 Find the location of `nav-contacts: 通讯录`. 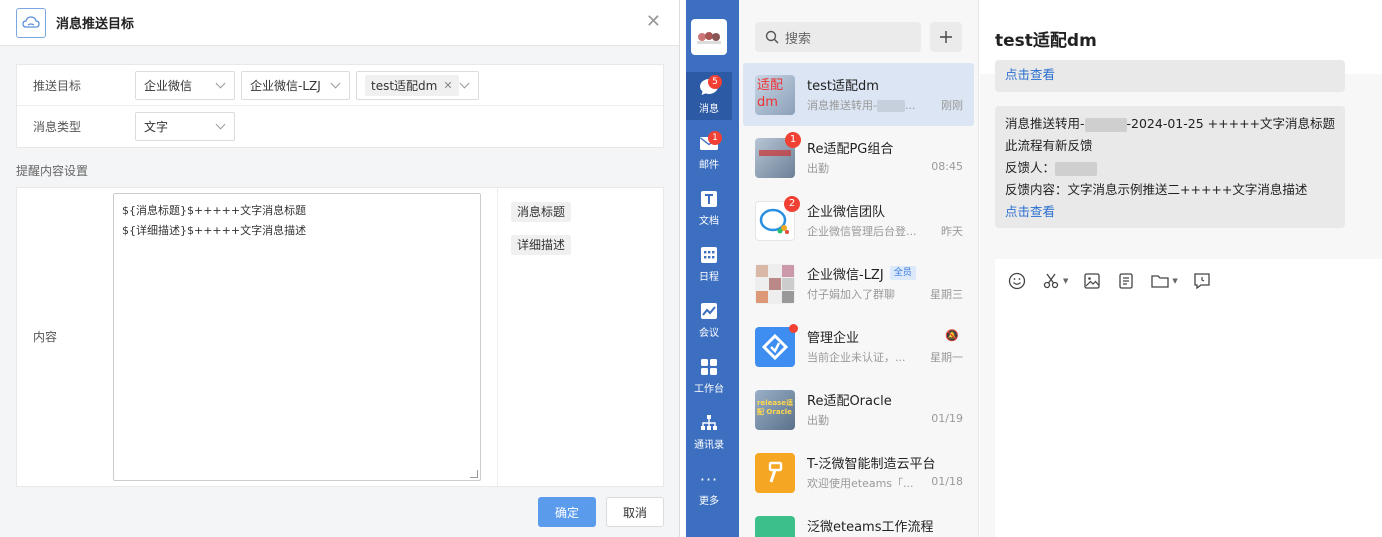

nav-contacts: 通讯录 is located at coordinates (709, 432).